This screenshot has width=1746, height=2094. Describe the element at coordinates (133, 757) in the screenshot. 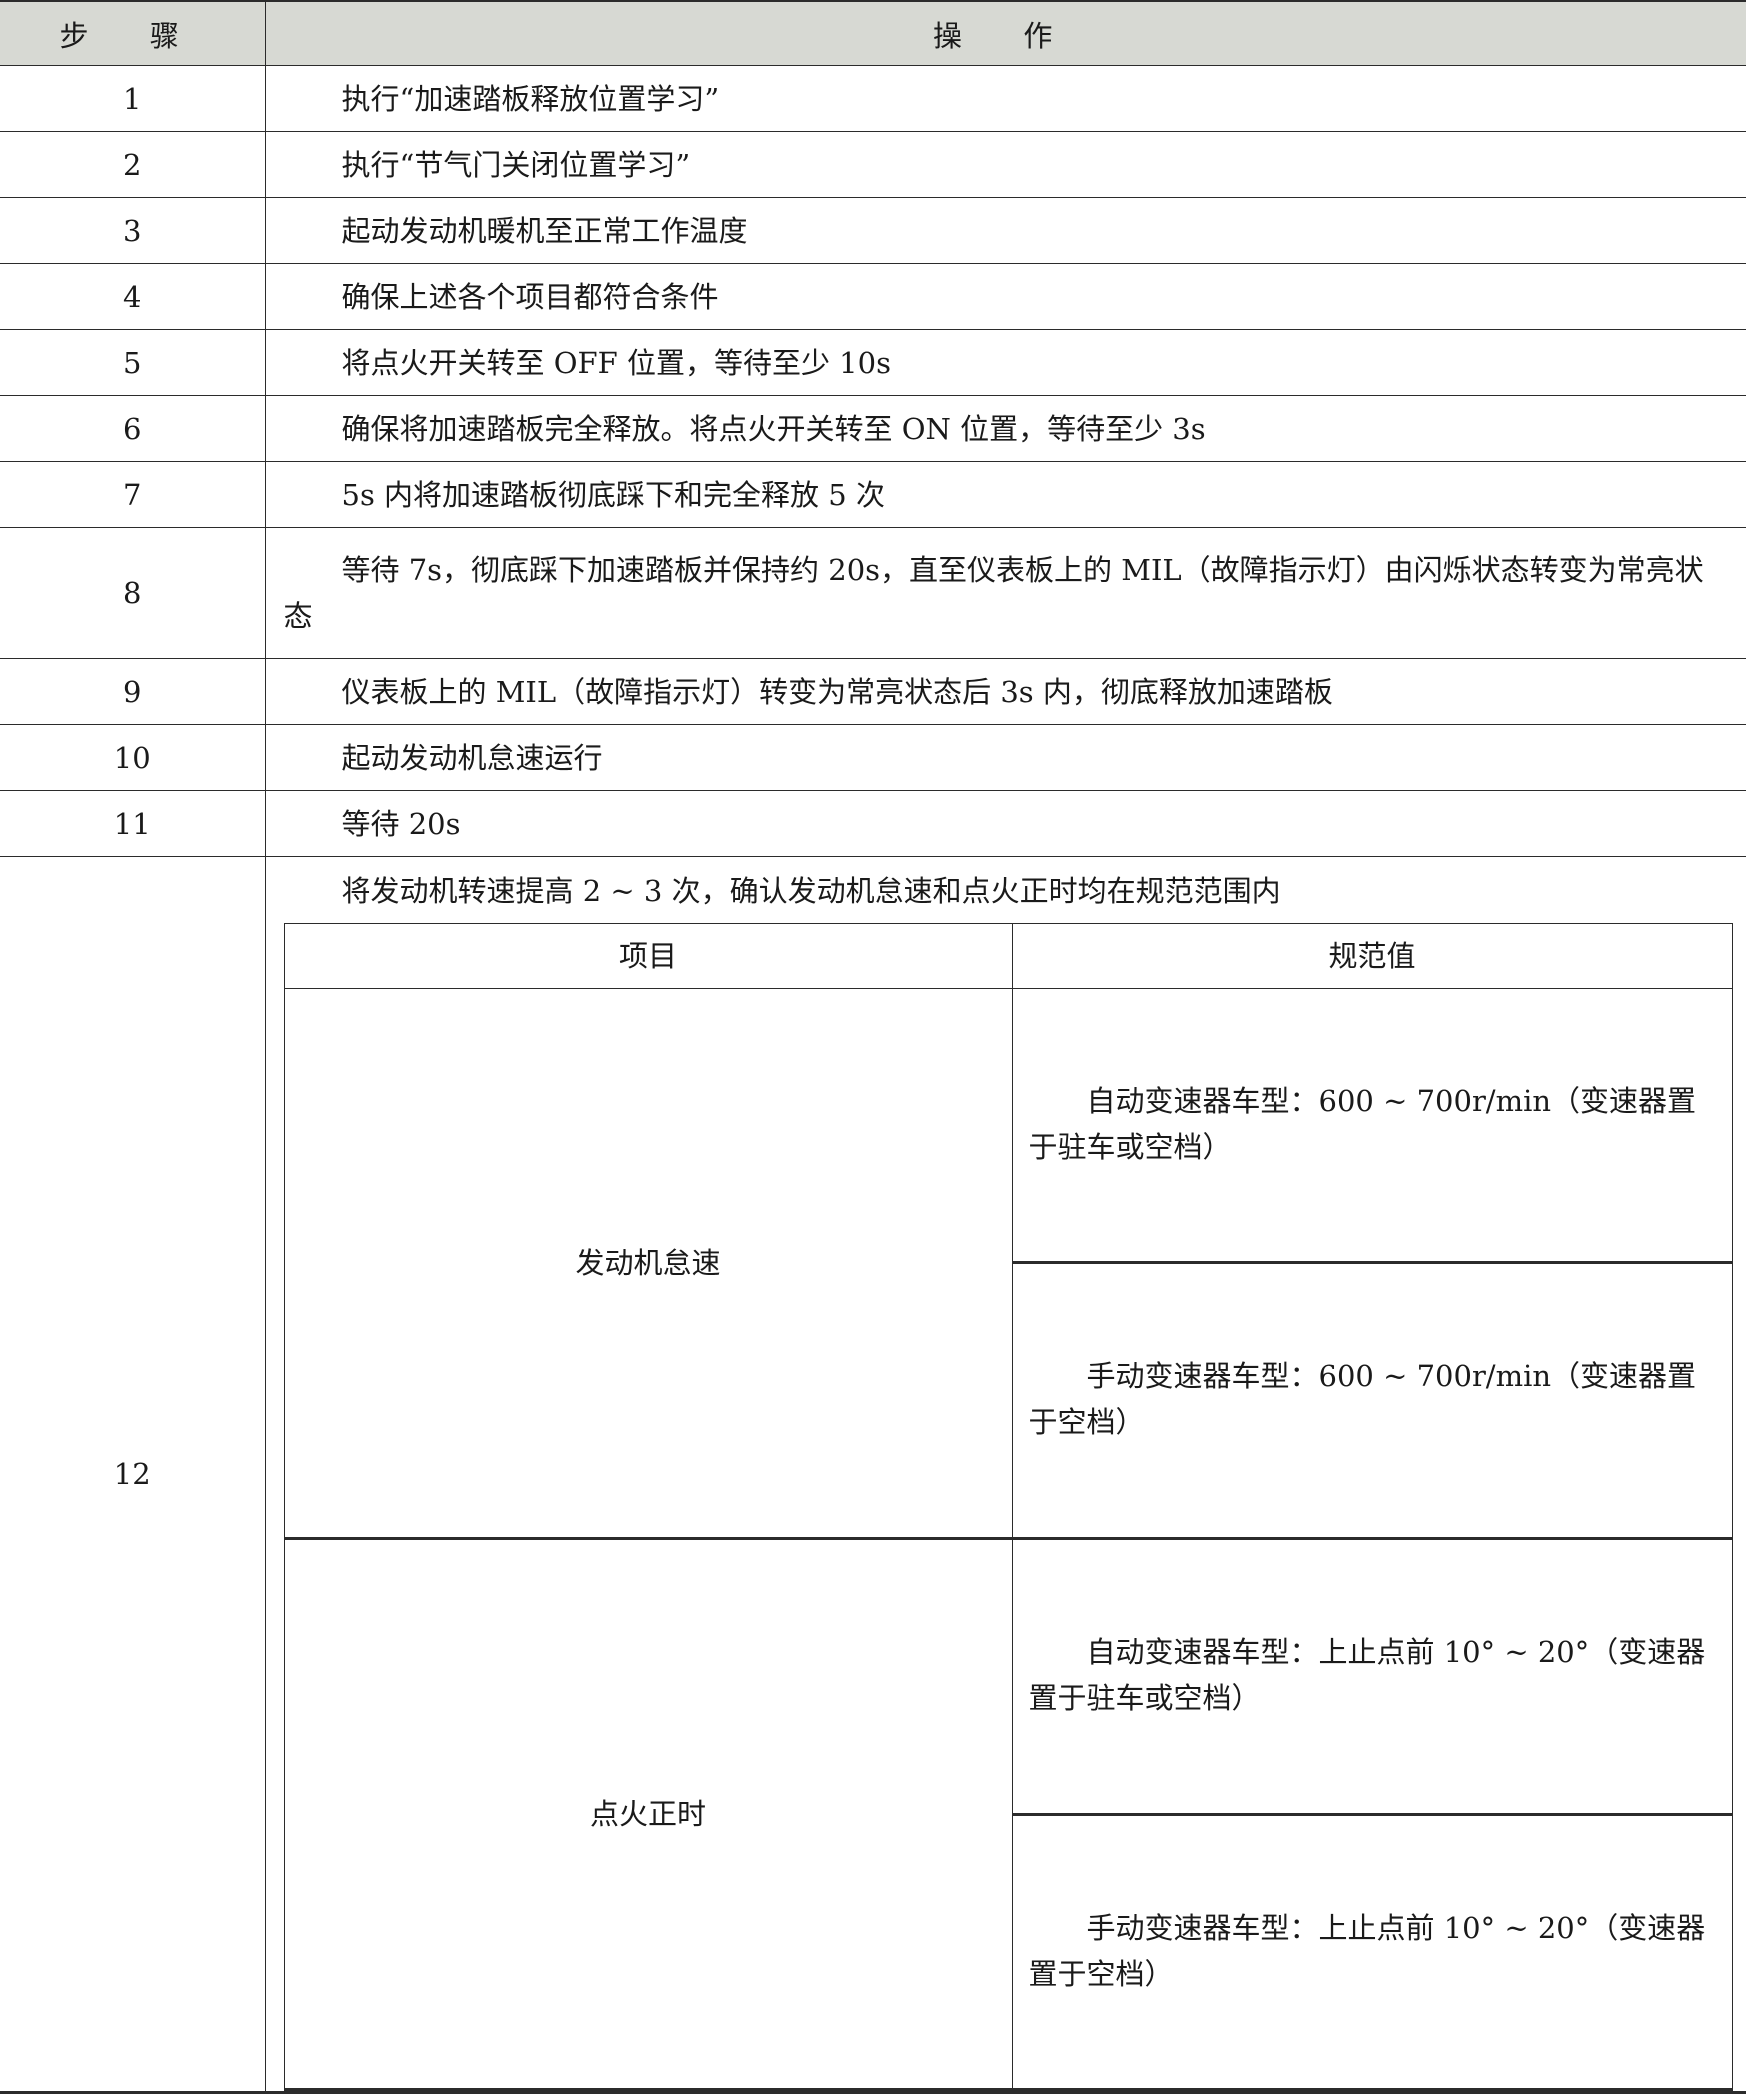

I see `step-number: 10` at that location.